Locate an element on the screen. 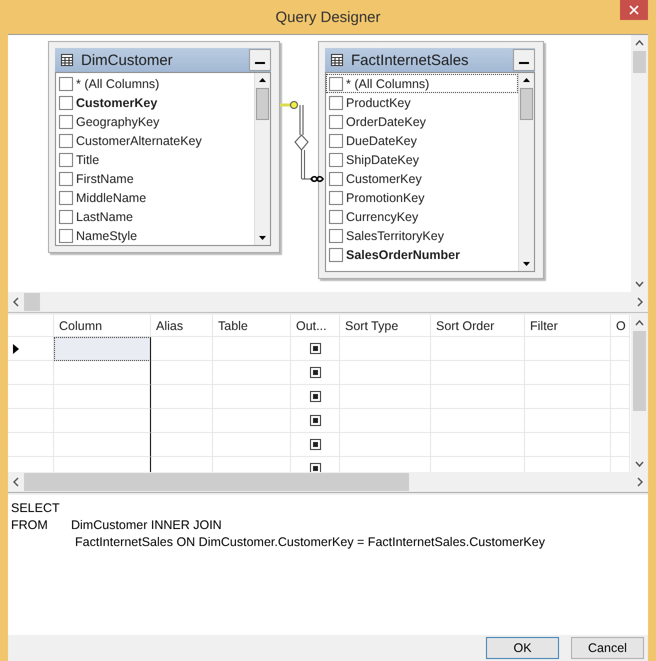 The image size is (656, 661). column-item: Title is located at coordinates (155, 159).